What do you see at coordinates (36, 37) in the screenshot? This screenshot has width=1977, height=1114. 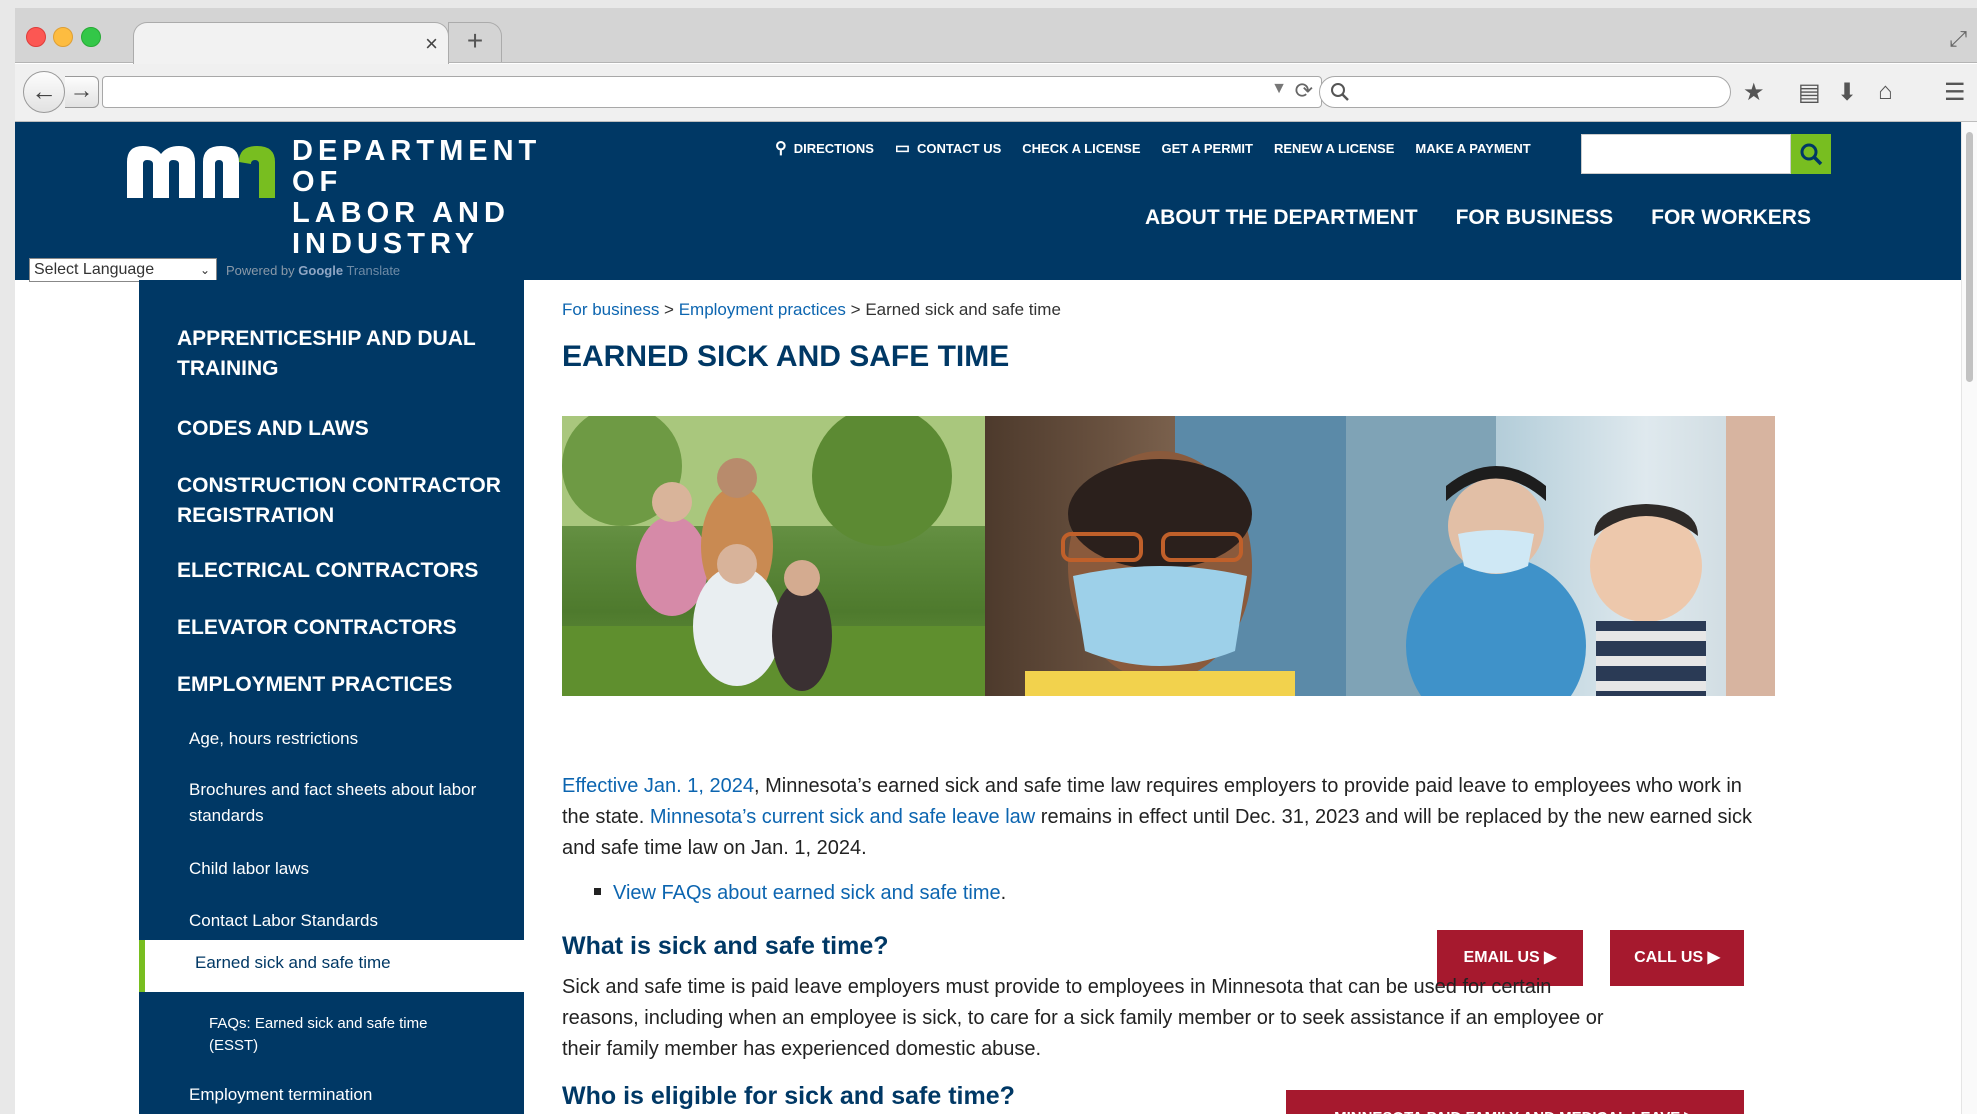 I see `close-window-button` at bounding box center [36, 37].